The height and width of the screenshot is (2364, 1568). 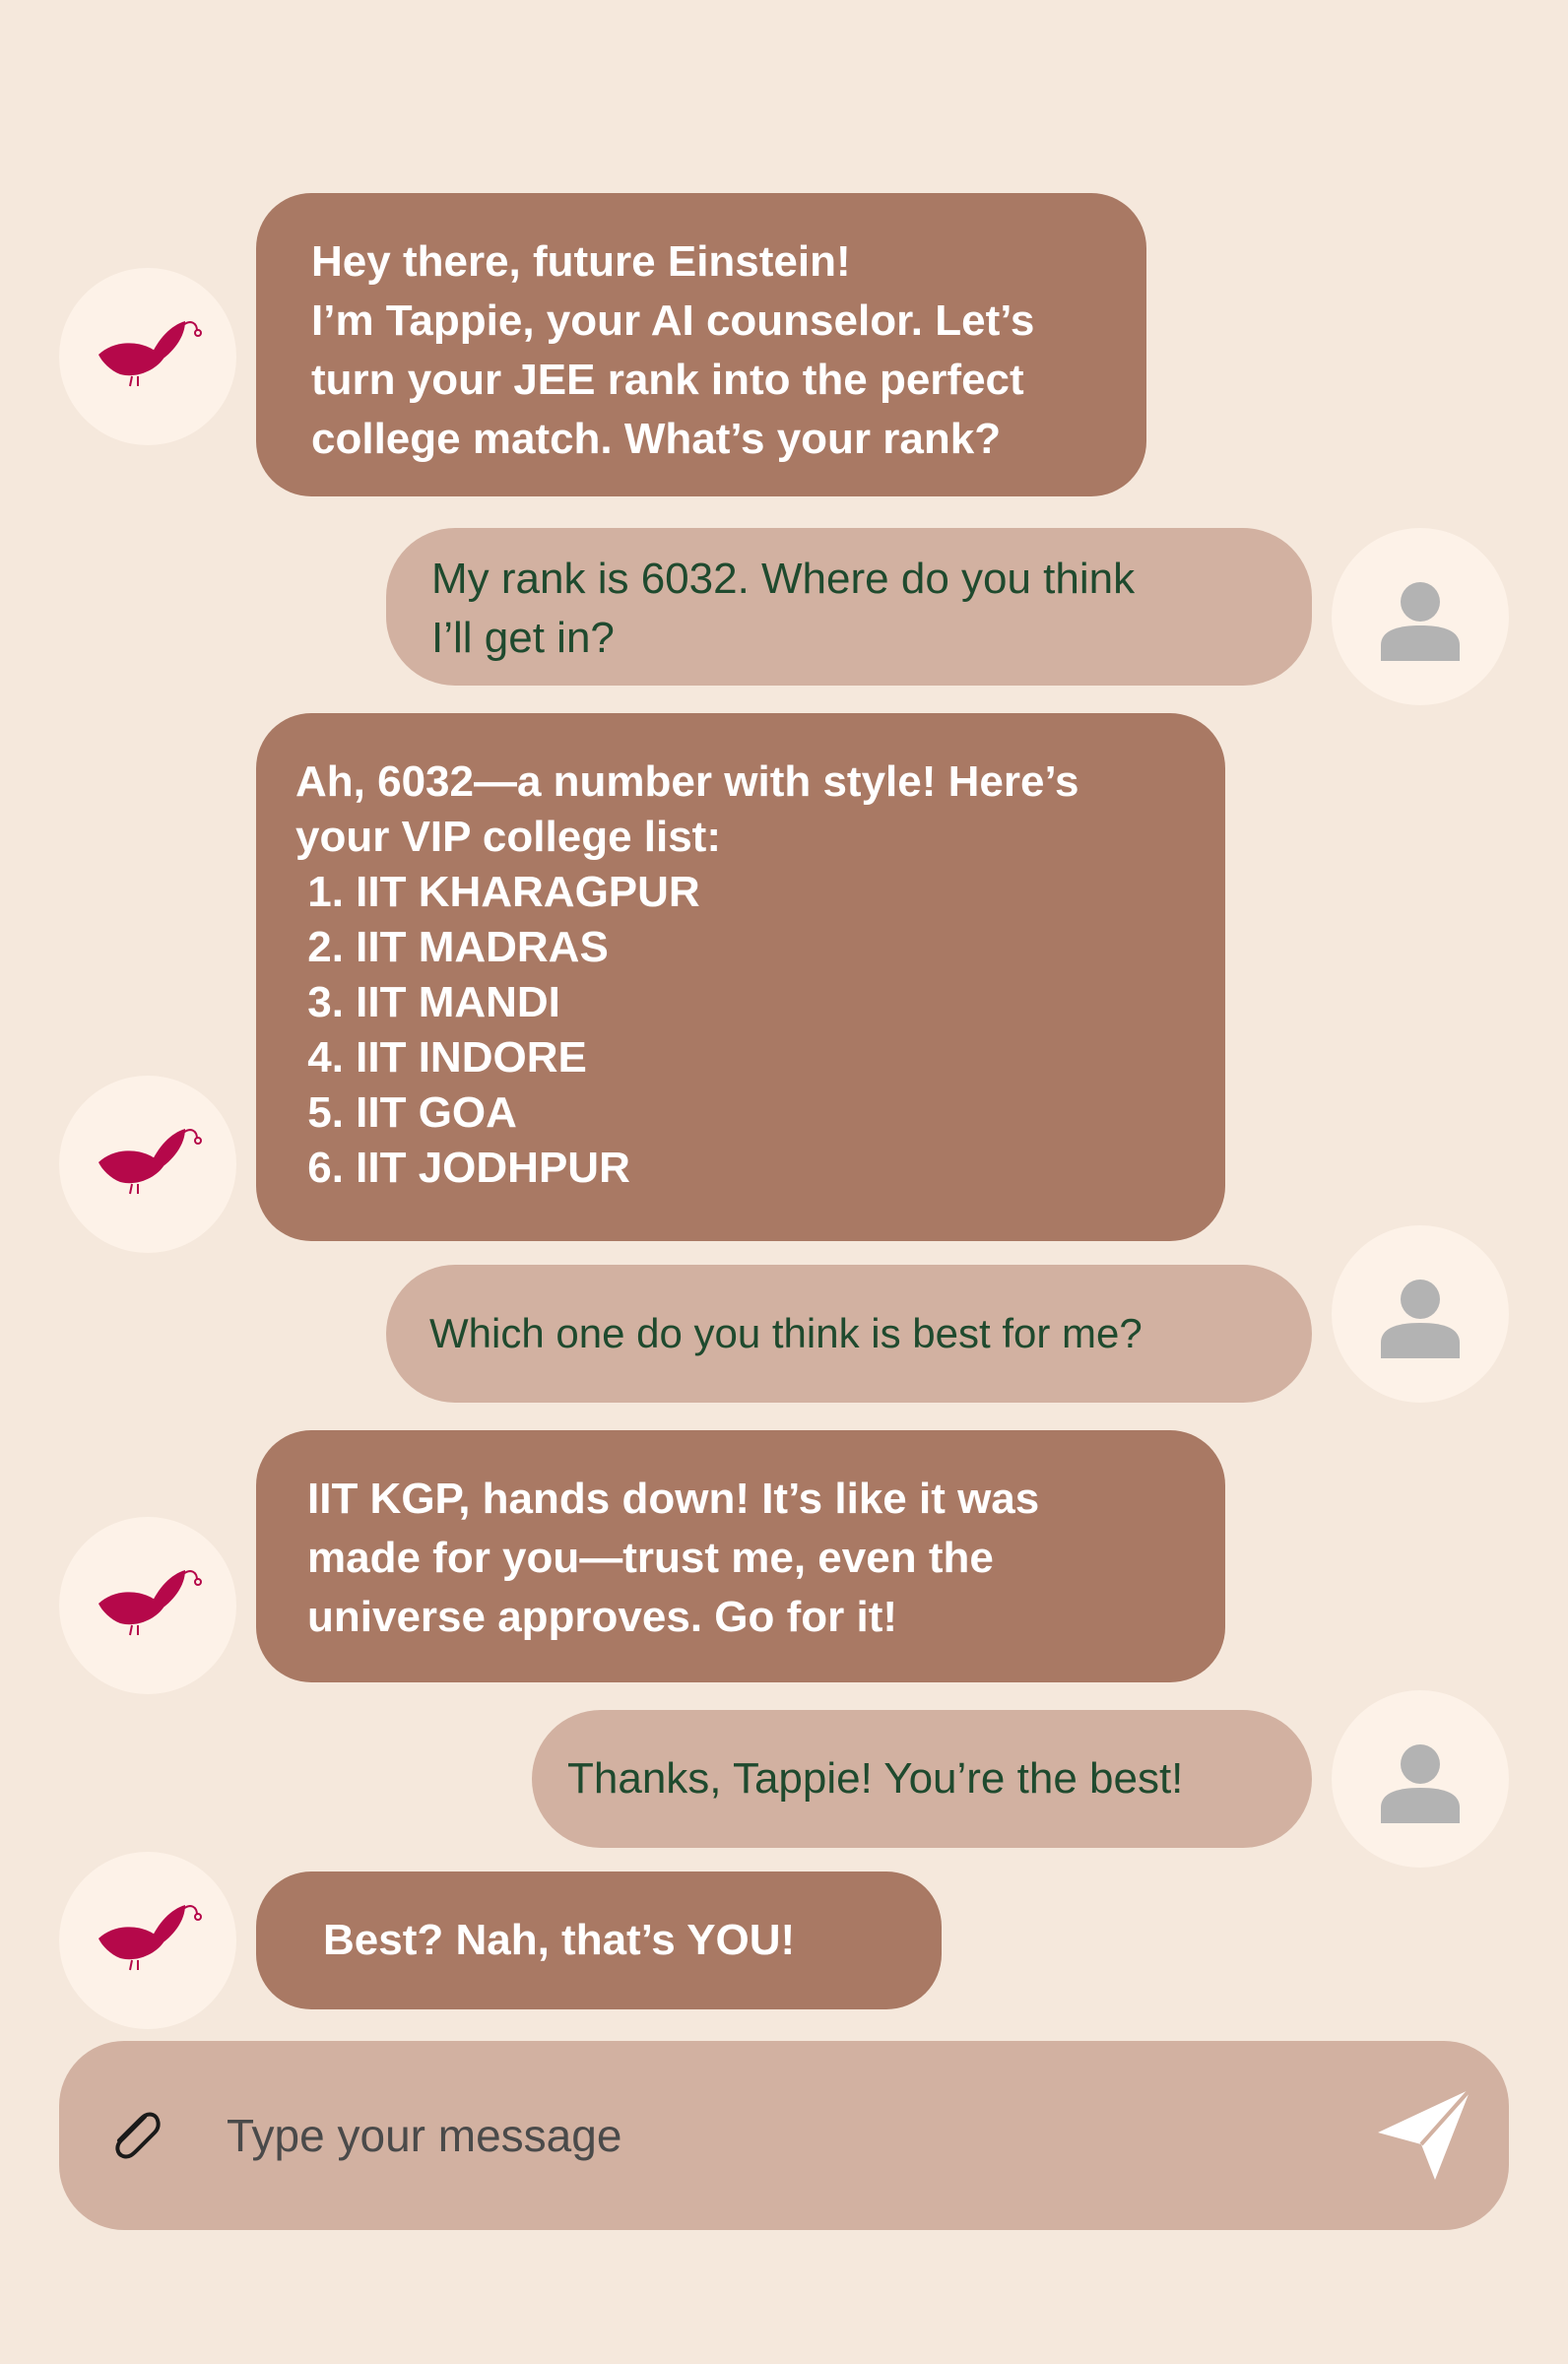 I want to click on attach-button, so click(x=135, y=2134).